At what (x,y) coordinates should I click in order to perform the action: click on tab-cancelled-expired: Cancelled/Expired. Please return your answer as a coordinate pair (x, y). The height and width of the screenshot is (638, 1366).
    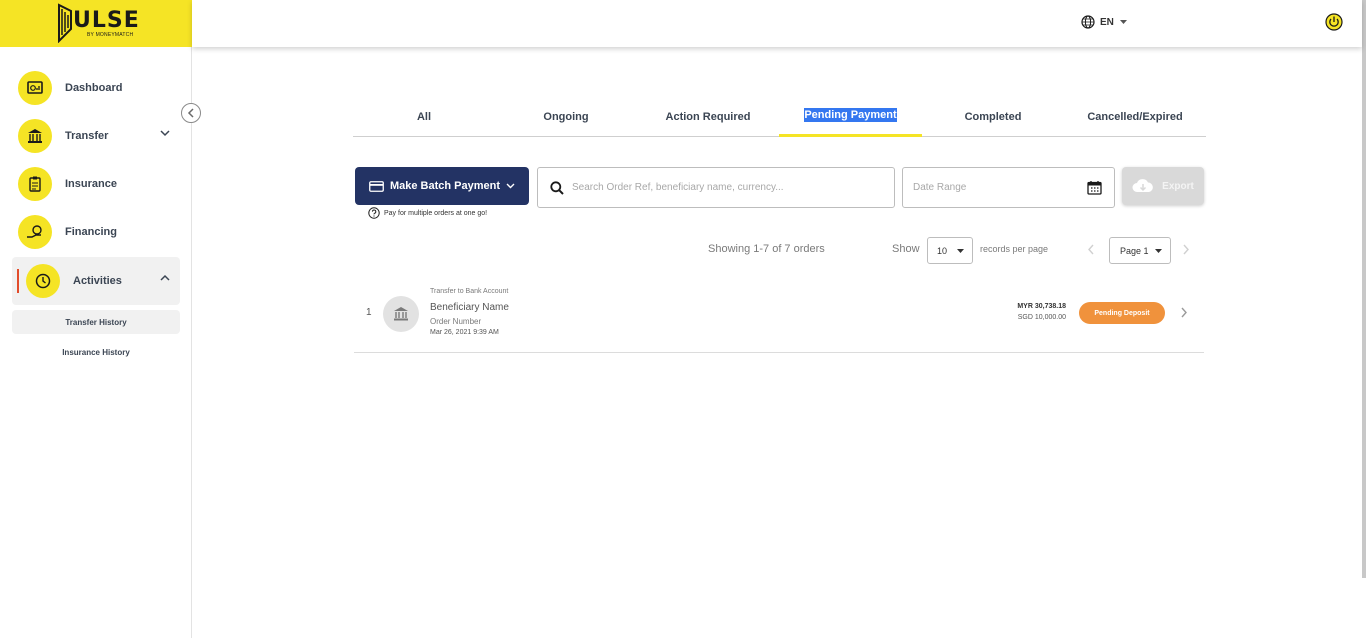
    Looking at the image, I should click on (1135, 116).